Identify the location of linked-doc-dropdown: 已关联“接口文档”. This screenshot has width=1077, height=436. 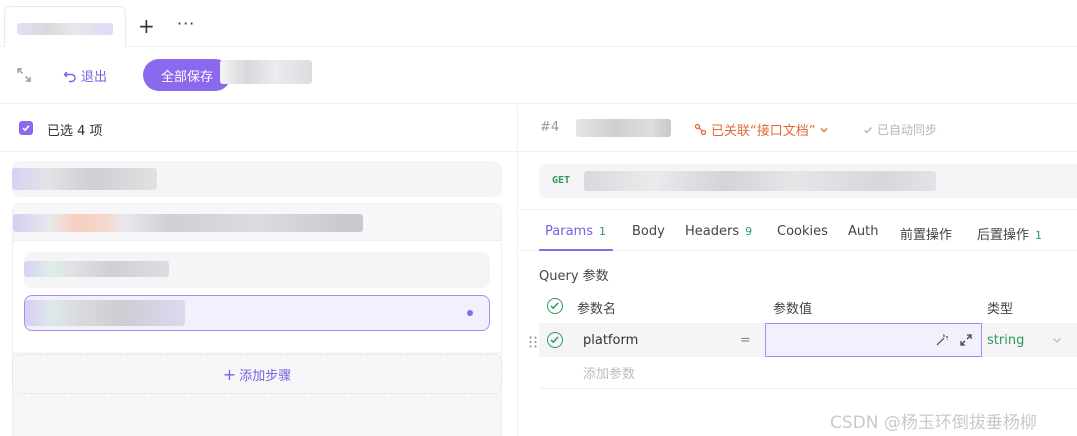
(761, 129).